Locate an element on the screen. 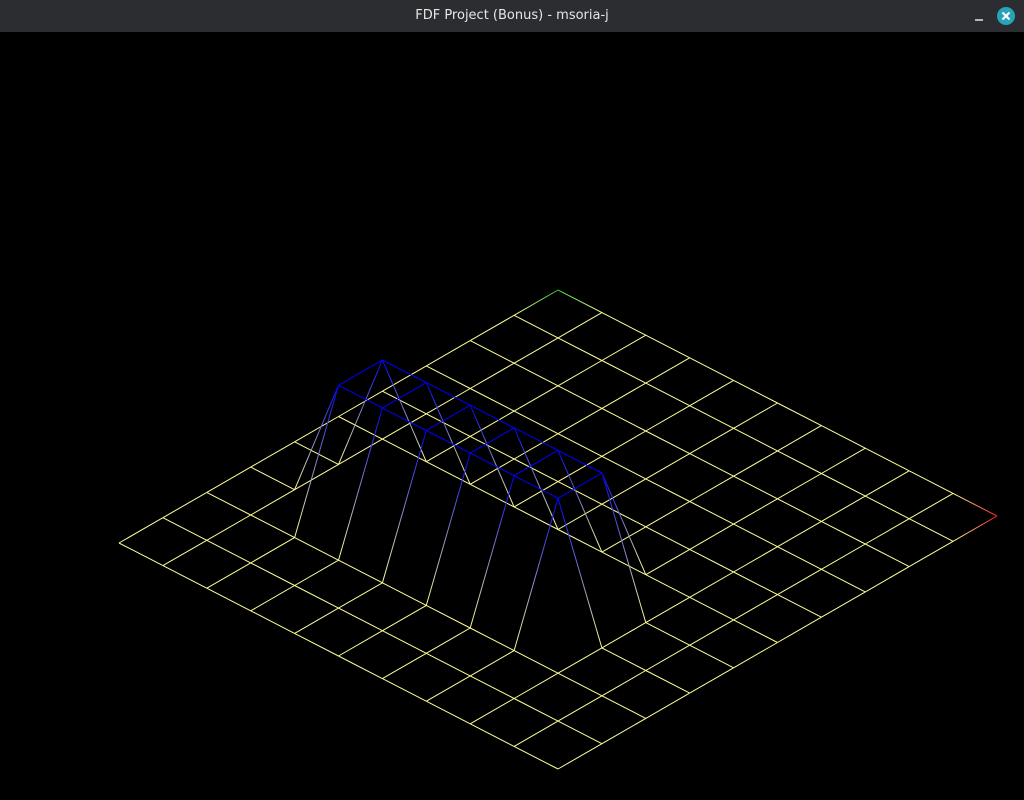  minimize-button is located at coordinates (979, 16).